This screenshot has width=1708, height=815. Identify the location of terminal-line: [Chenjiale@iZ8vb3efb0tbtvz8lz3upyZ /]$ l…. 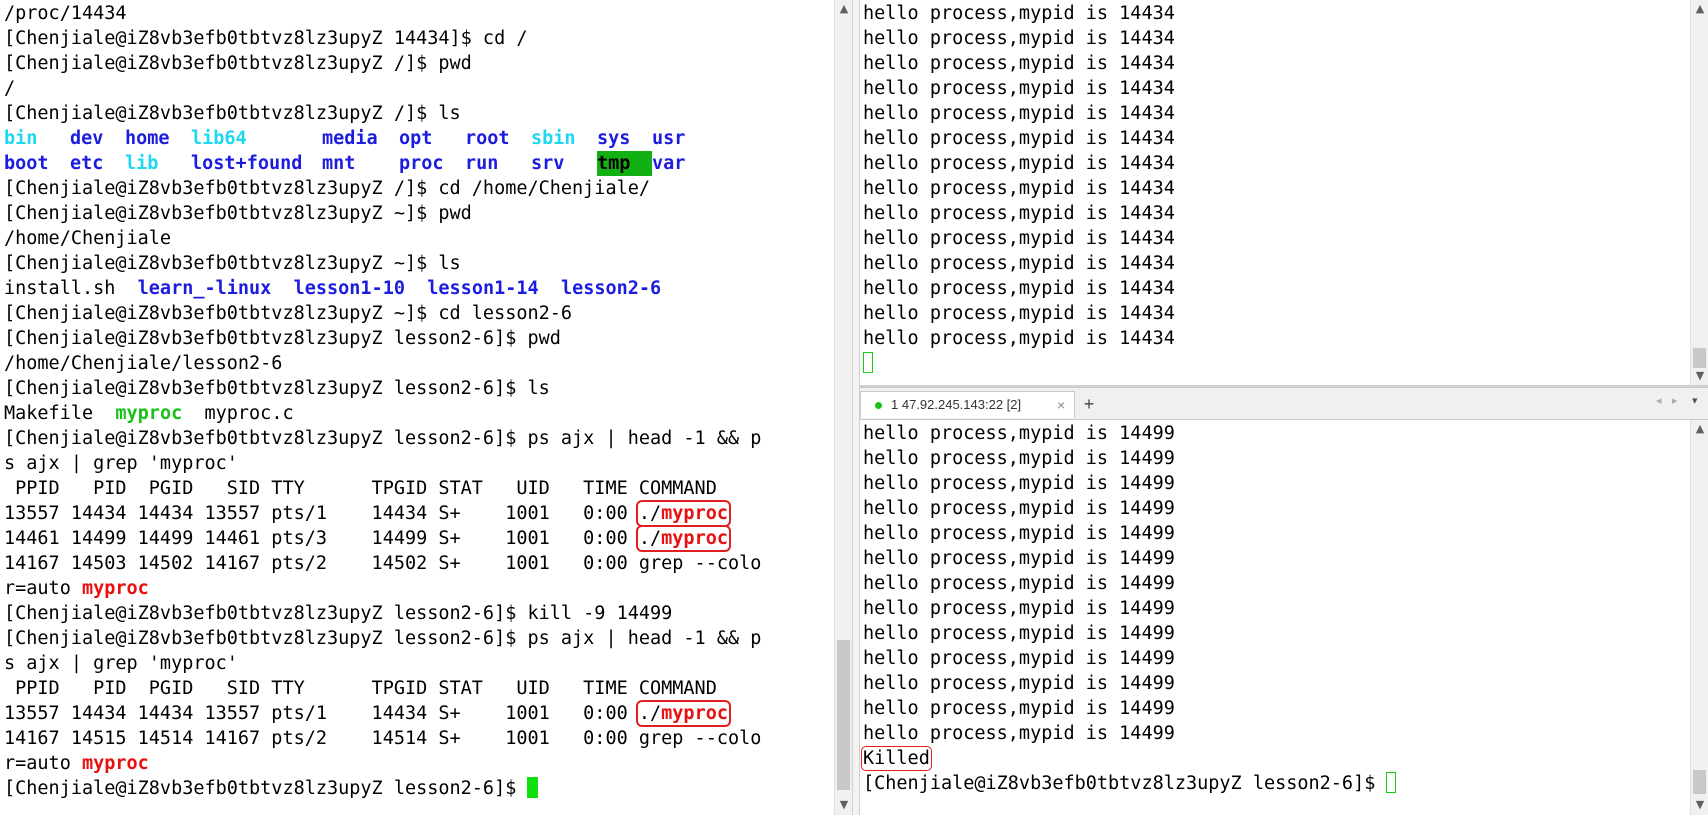
(232, 113).